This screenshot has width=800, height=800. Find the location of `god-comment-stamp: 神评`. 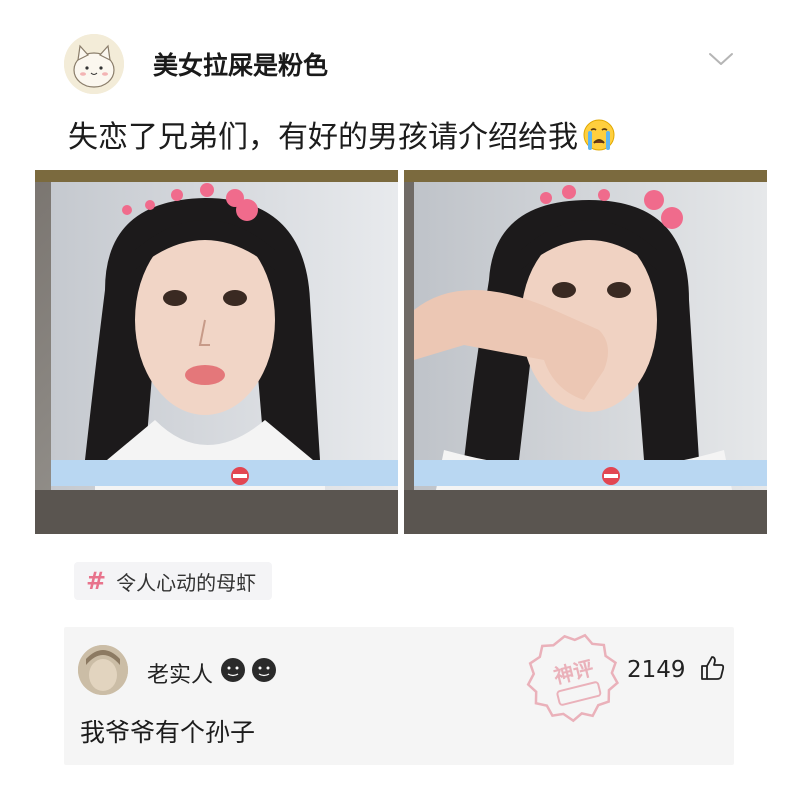

god-comment-stamp: 神评 is located at coordinates (573, 678).